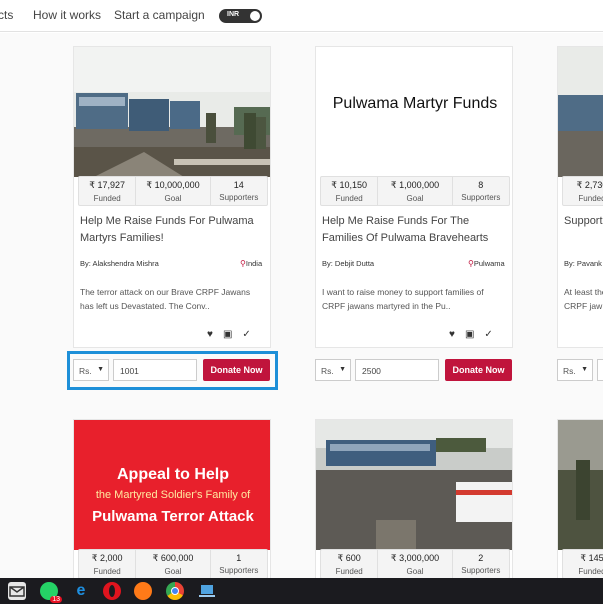 The height and width of the screenshot is (604, 603). I want to click on nav-link-how-it-works: How it works, so click(67, 15).